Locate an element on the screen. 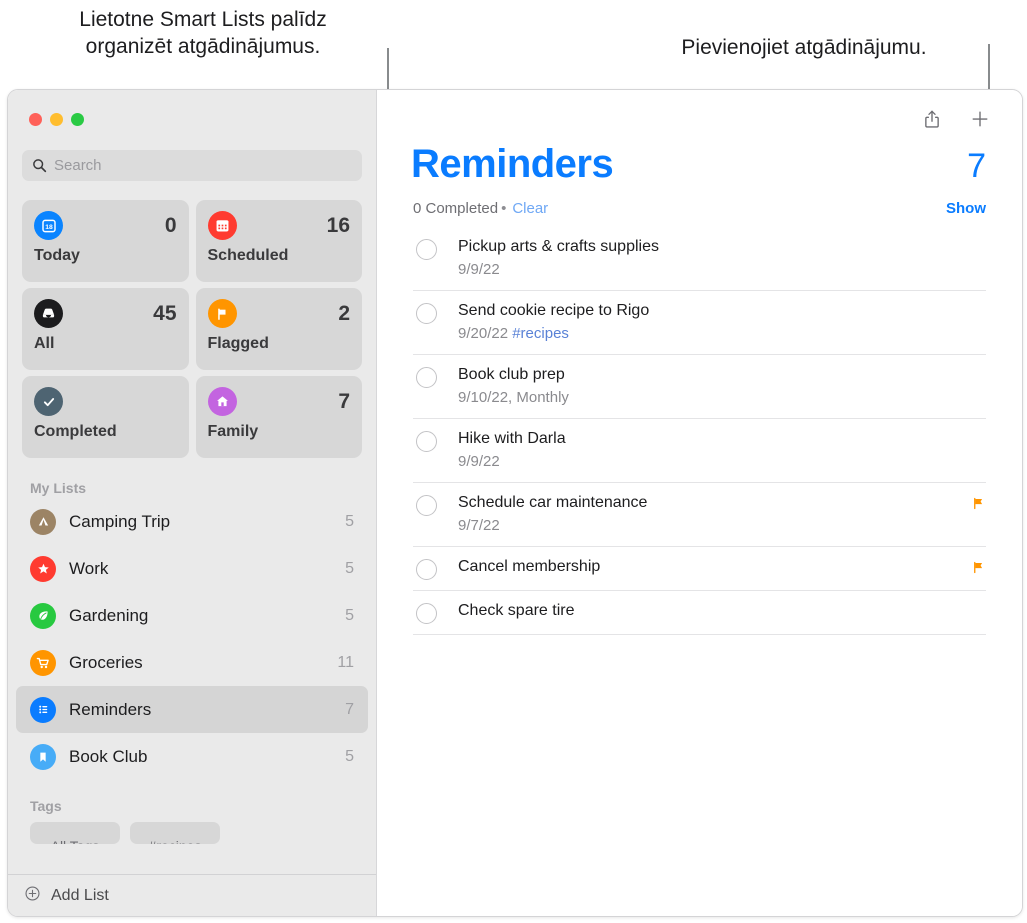 This screenshot has width=1027, height=923. smart-list-all: 45 All is located at coordinates (105, 329).